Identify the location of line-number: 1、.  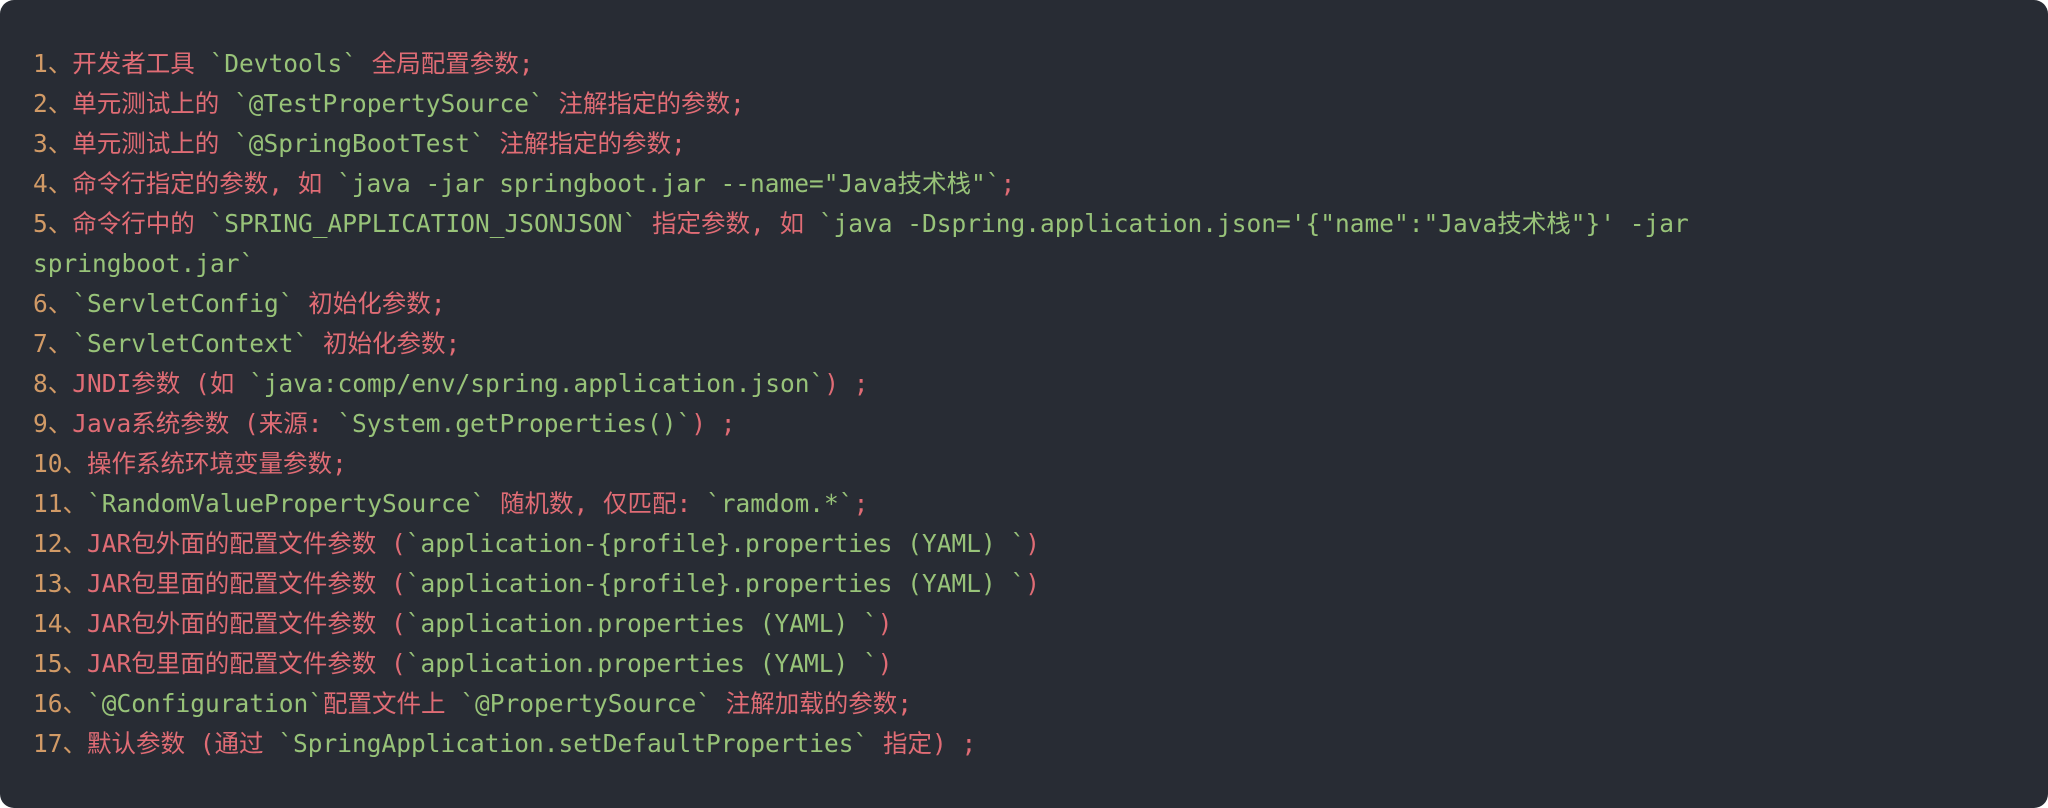
(53, 63).